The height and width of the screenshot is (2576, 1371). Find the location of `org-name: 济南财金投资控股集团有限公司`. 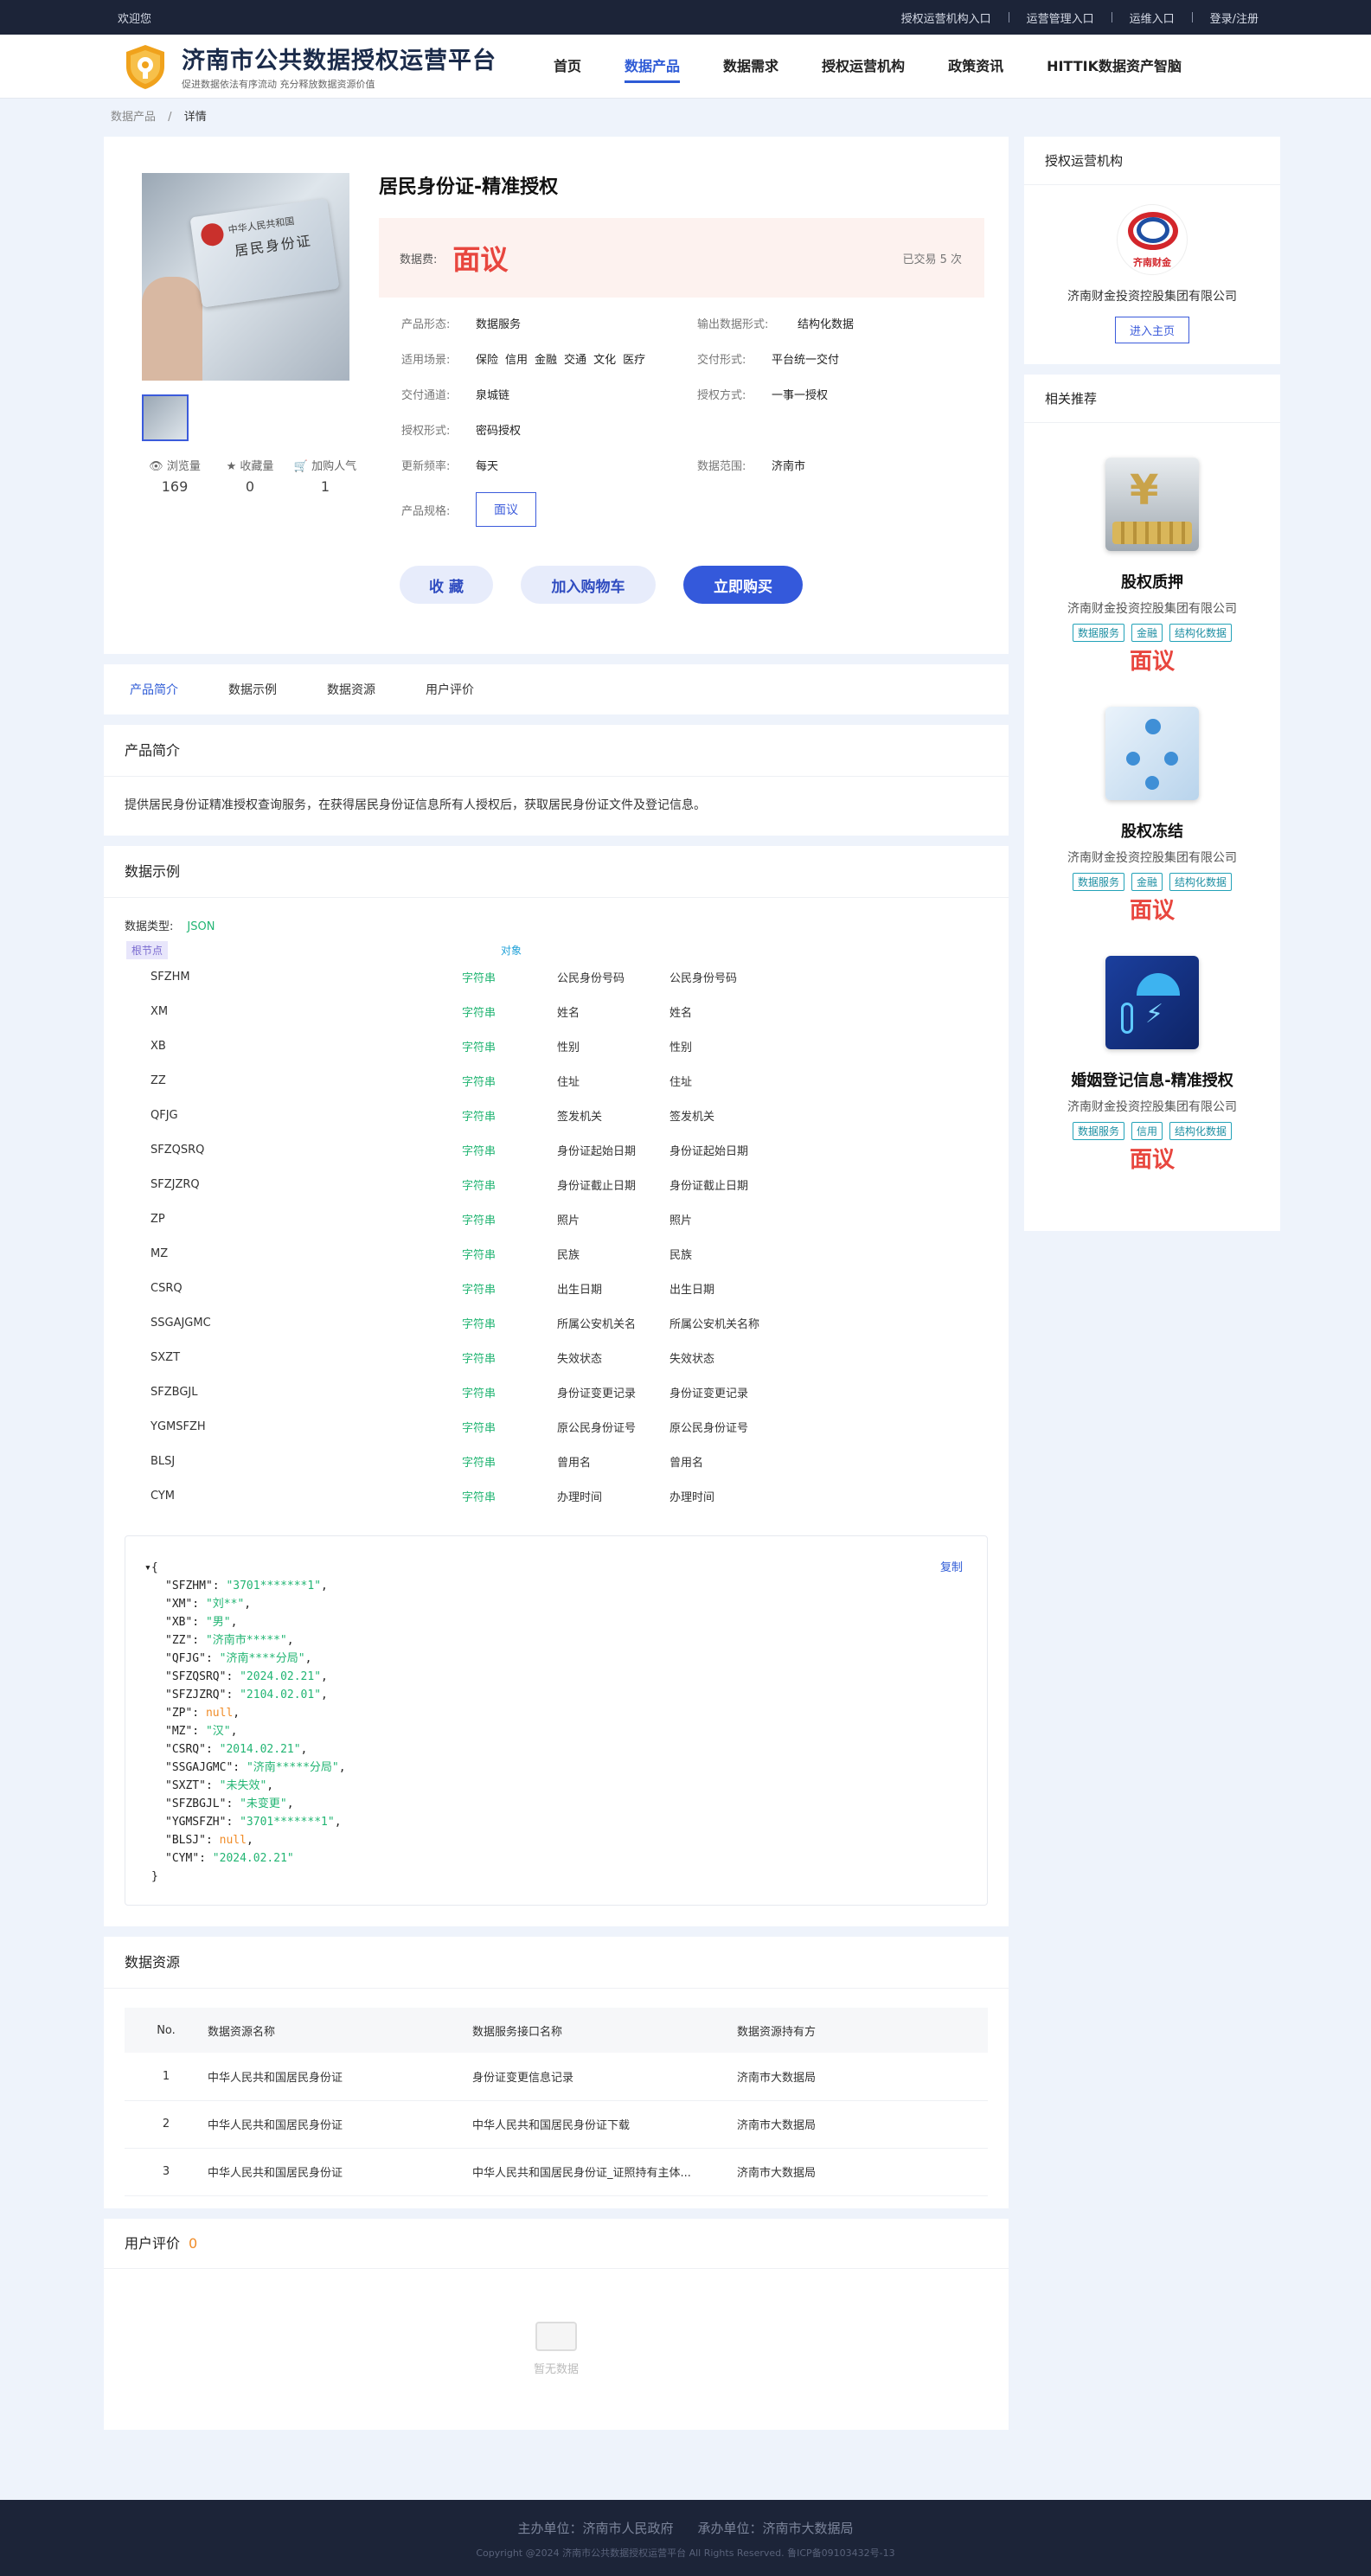

org-name: 济南财金投资控股集团有限公司 is located at coordinates (1152, 297).